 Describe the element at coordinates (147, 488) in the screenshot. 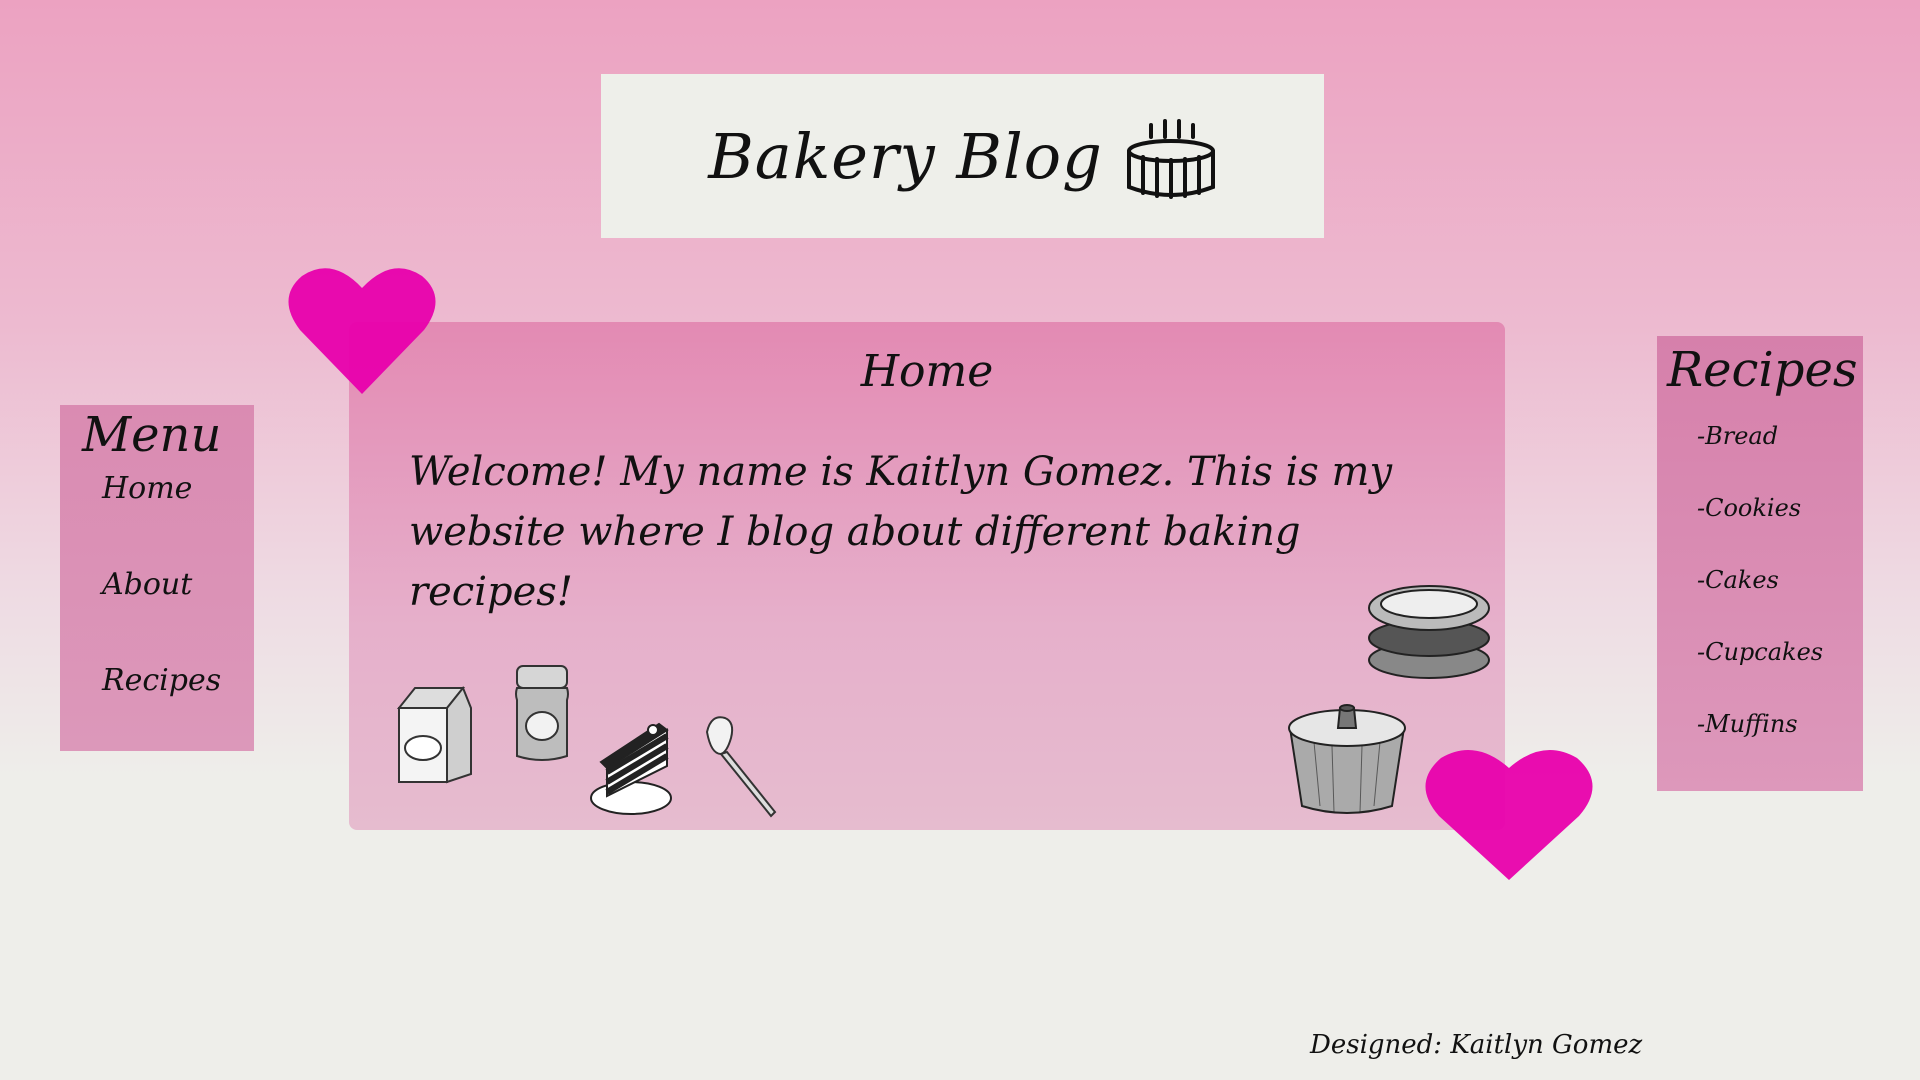

I see `menu-item-home: Home` at that location.